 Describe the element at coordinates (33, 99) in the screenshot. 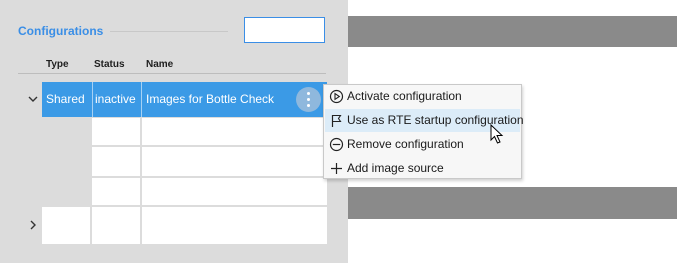

I see `expand-row-chevron-down-icon` at that location.